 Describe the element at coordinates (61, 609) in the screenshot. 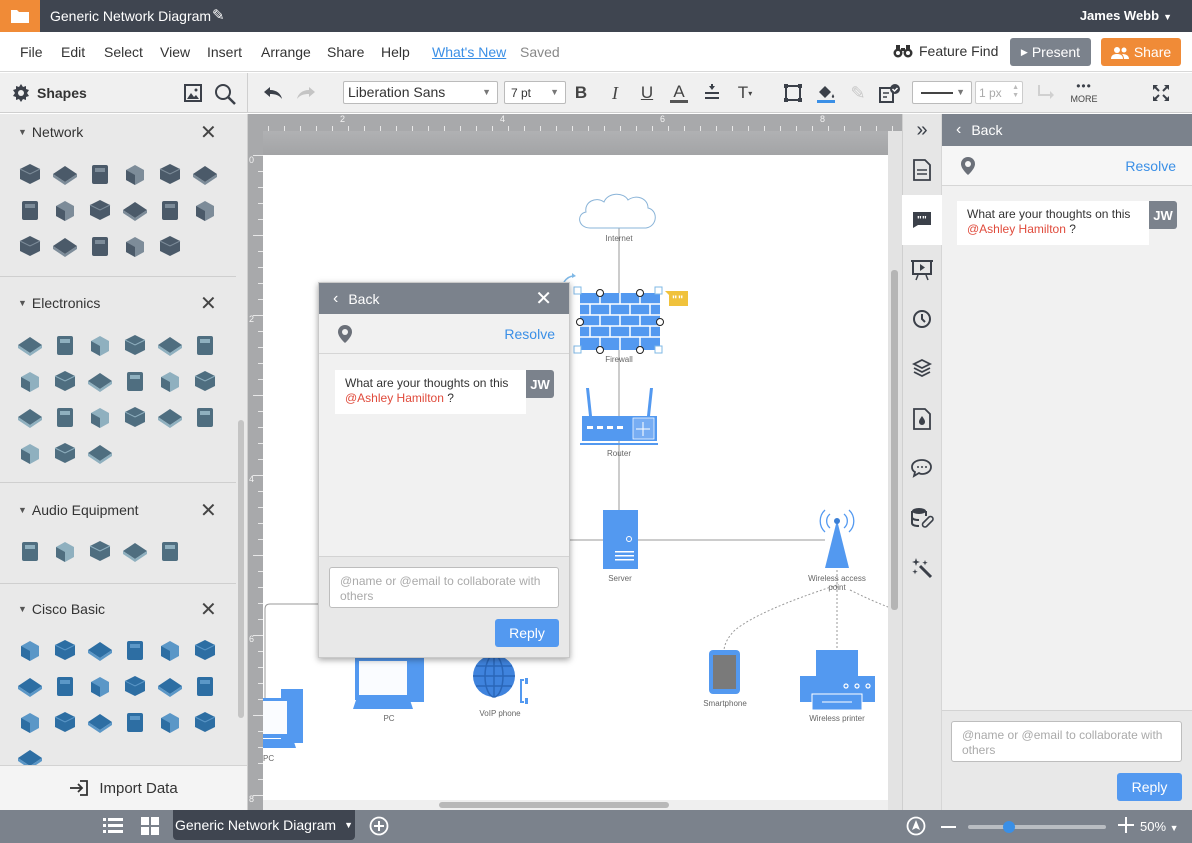

I see `section-header-cisco-basic: ▼ Cisco Basic` at that location.